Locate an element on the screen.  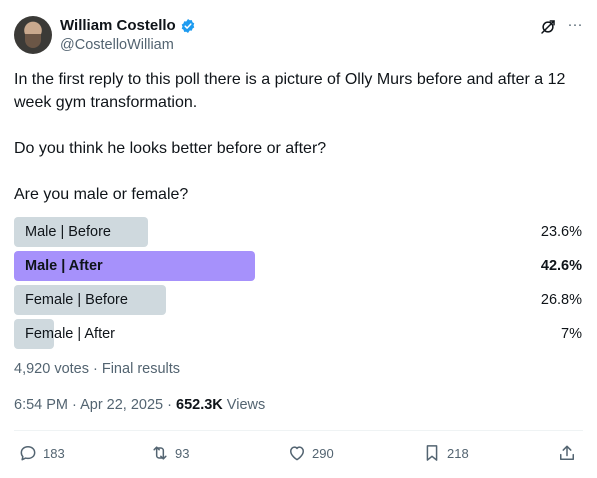
author-name-row: William Costello is located at coordinates (128, 25).